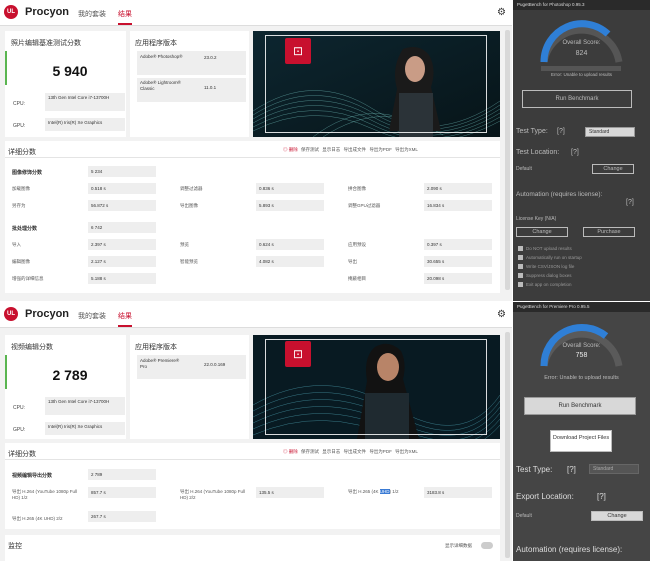 This screenshot has height=561, width=650. What do you see at coordinates (534, 469) in the screenshot?
I see `test-type-label: Test Type:` at bounding box center [534, 469].